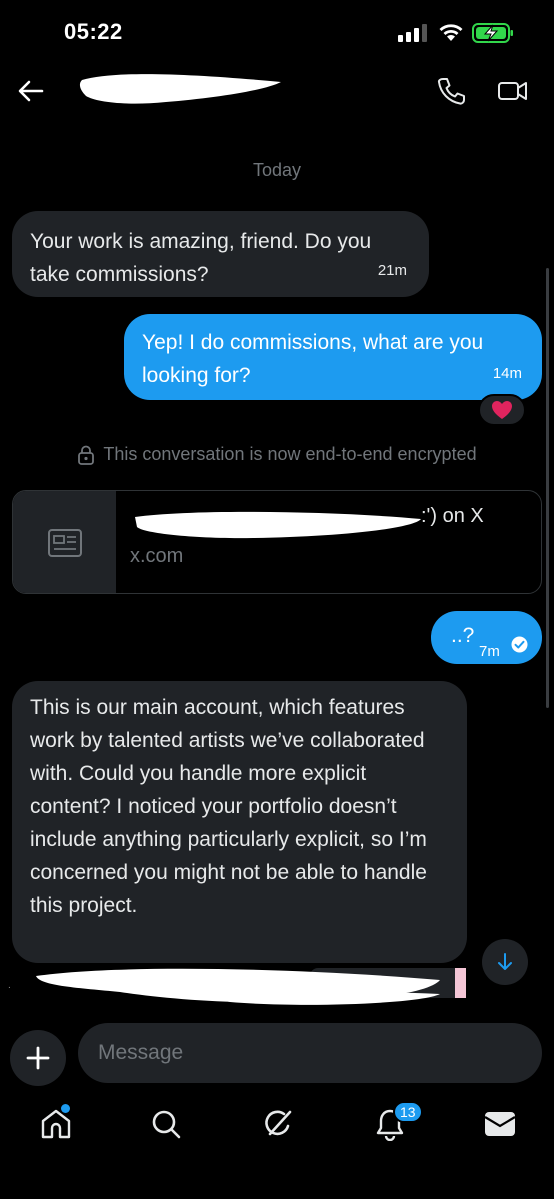 This screenshot has height=1199, width=554. I want to click on bottom-tab-bar, so click(277, 1124).